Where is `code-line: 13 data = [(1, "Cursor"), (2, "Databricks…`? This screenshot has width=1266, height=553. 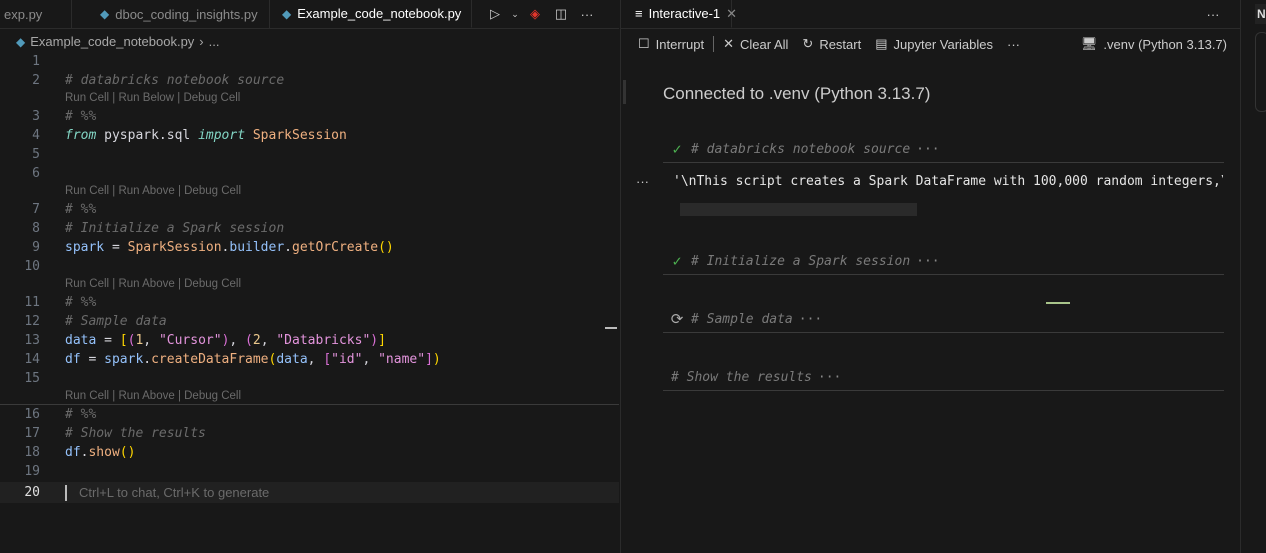 code-line: 13 data = [(1, "Cursor"), (2, "Databricks… is located at coordinates (309, 340).